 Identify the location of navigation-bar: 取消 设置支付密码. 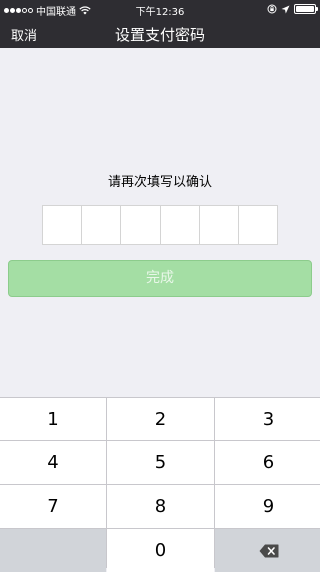
(160, 34).